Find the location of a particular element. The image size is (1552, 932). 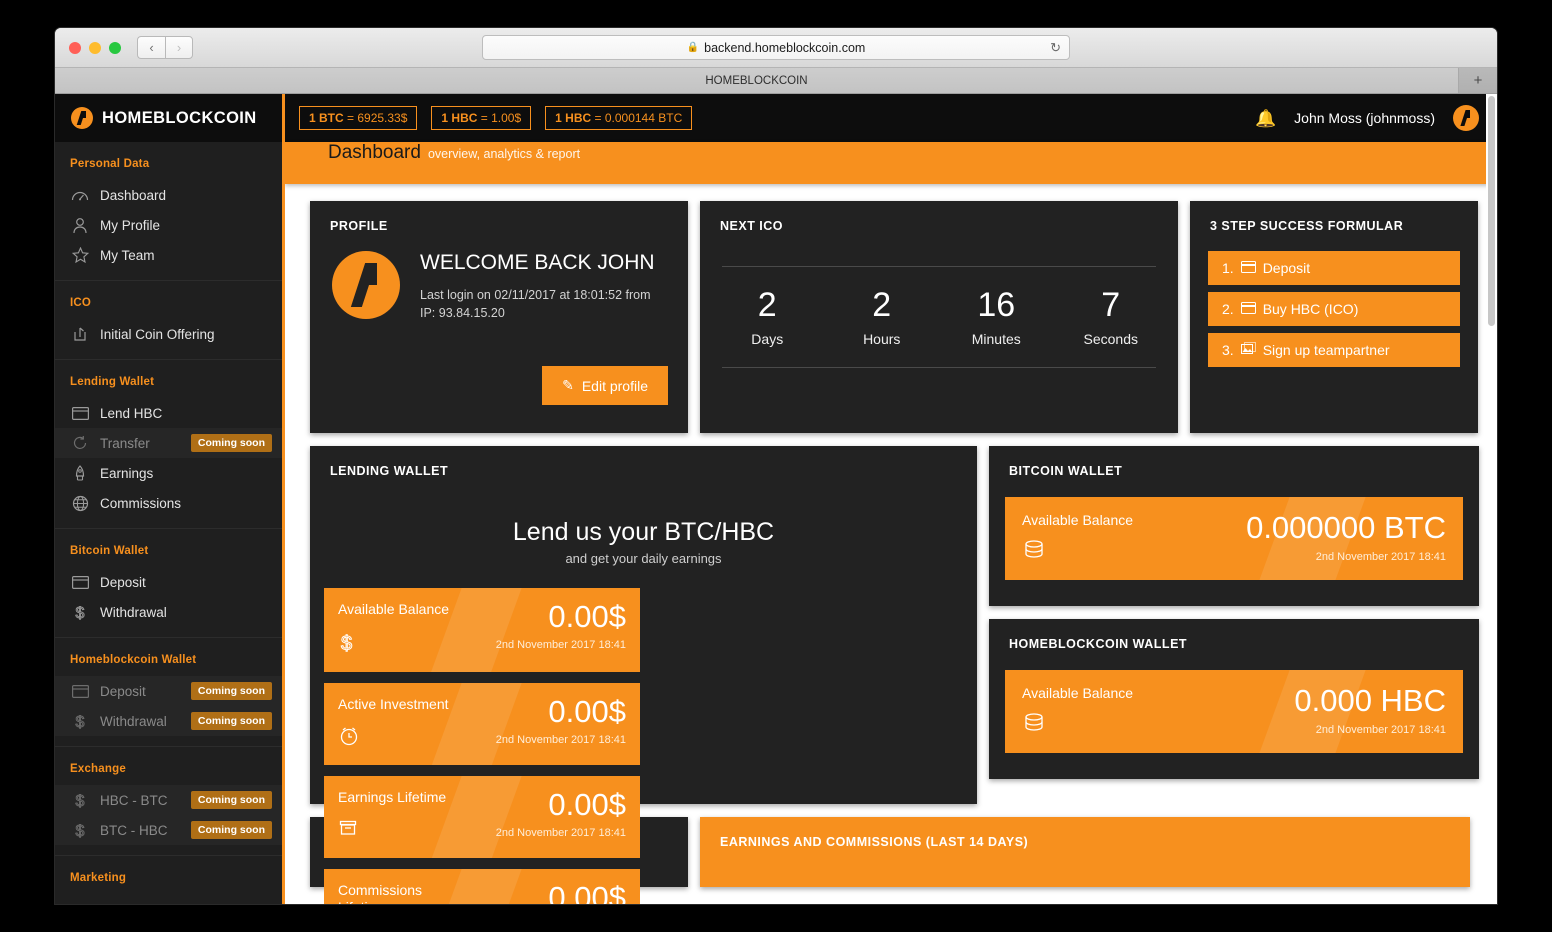

tab-homeblockcoin: HOMEBLOCKCOIN is located at coordinates (757, 80).